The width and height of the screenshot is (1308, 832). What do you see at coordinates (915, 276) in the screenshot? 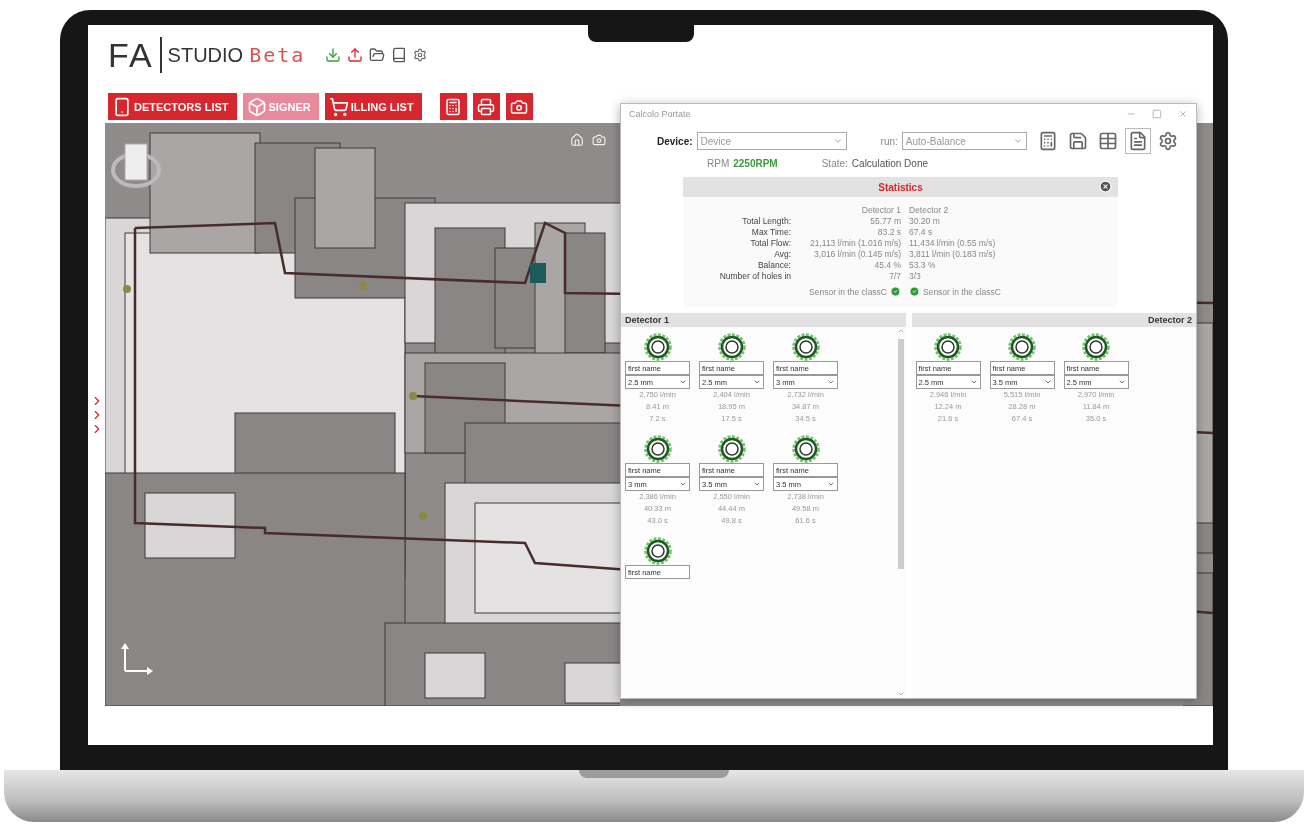
I see `stat-value: 3/3` at bounding box center [915, 276].